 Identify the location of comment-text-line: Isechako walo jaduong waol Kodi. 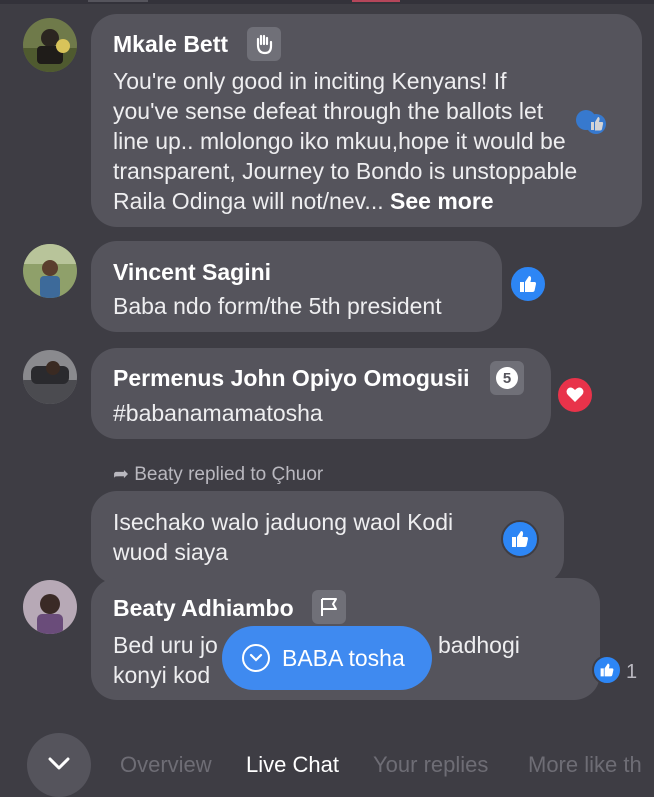
(283, 522).